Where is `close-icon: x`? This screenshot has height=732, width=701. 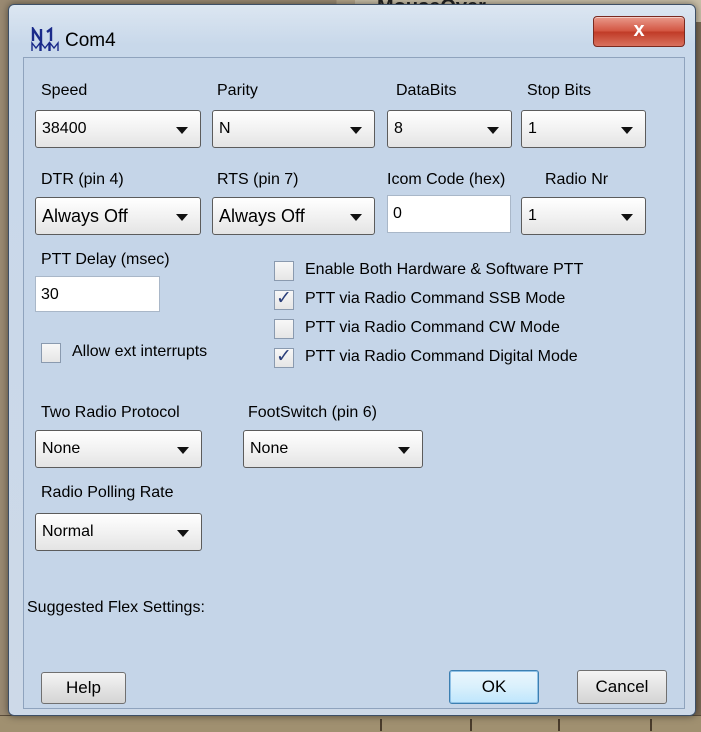
close-icon: x is located at coordinates (639, 30).